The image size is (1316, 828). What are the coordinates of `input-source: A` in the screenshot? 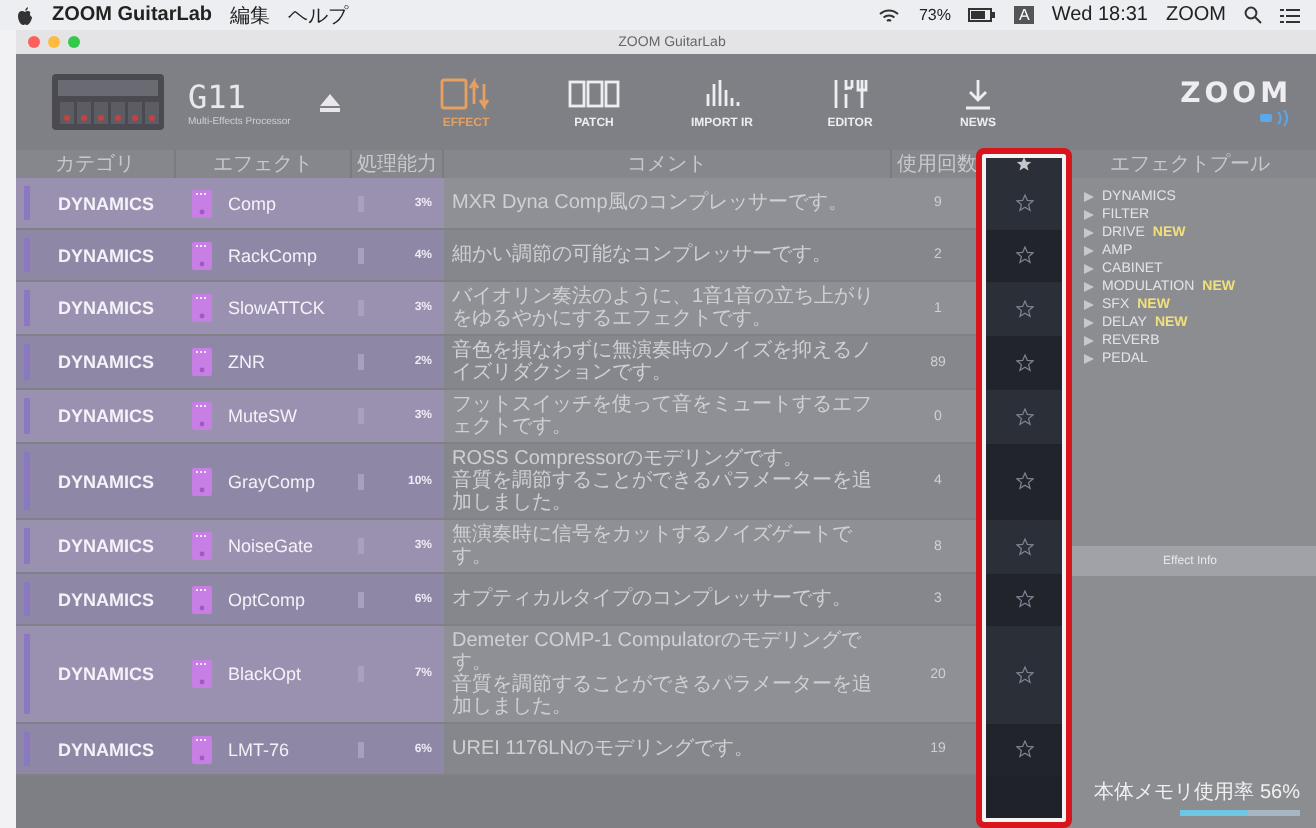 It's located at (1024, 15).